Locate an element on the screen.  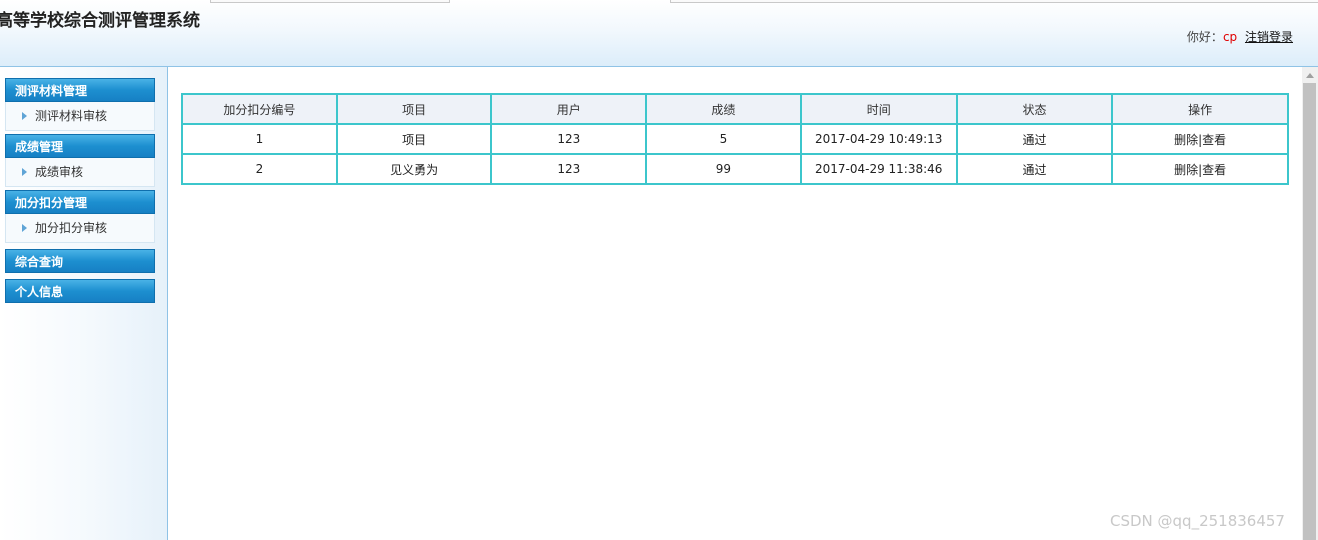
column-header-id: 加分扣分编号 is located at coordinates (259, 109).